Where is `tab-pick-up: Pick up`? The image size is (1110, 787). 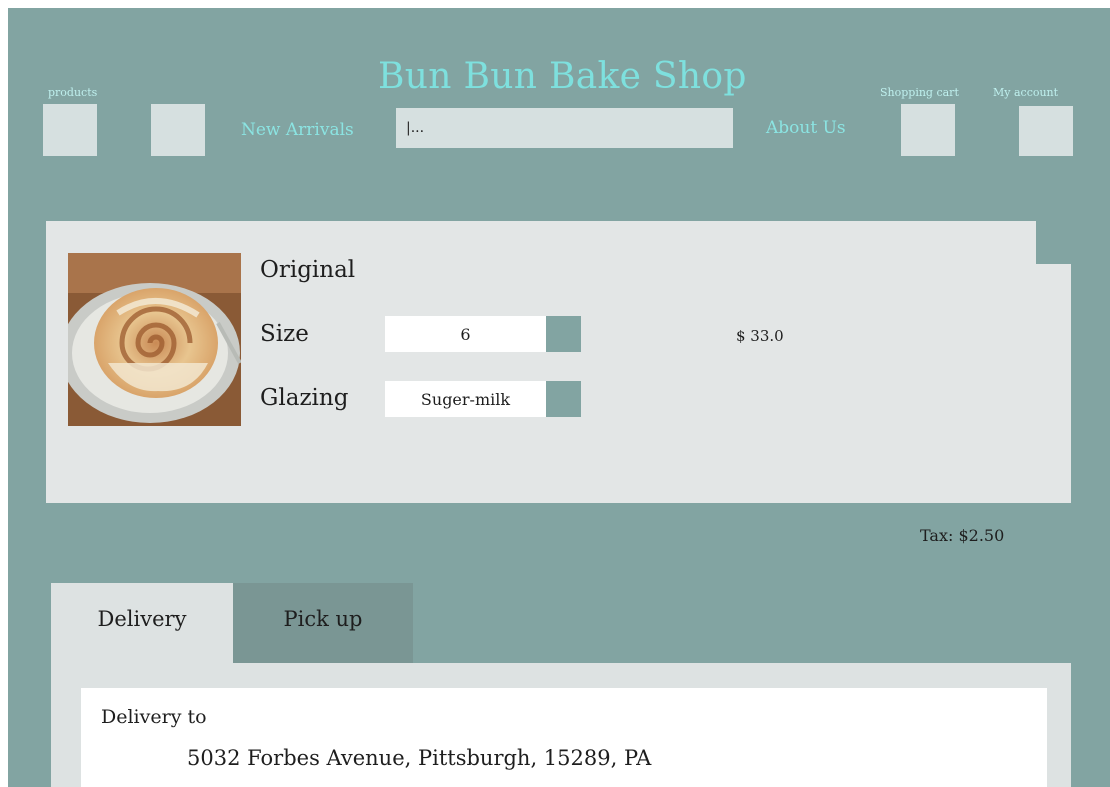 tab-pick-up: Pick up is located at coordinates (323, 623).